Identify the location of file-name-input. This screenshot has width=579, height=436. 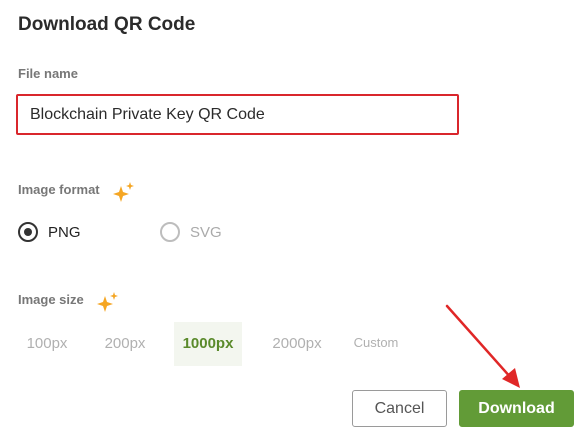
(237, 114).